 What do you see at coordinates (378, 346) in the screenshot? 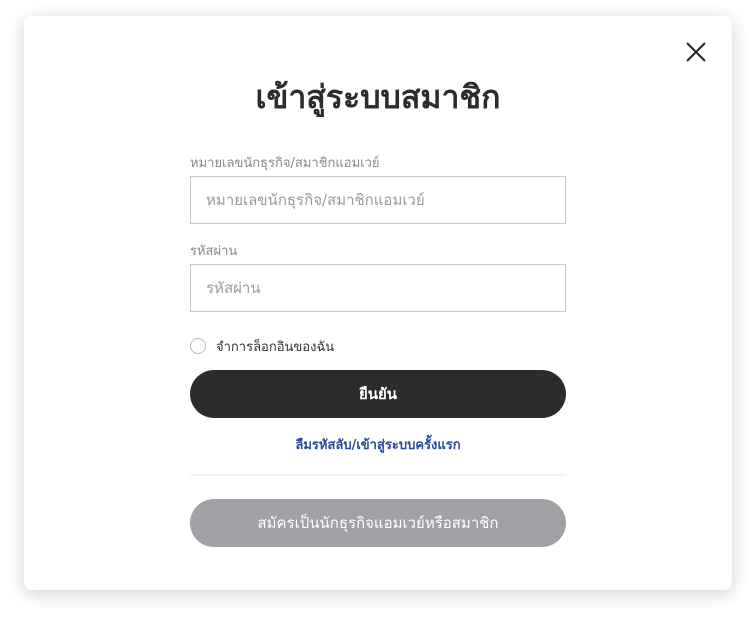
I see `remember-me-option: จำการล็อกอินของฉัน` at bounding box center [378, 346].